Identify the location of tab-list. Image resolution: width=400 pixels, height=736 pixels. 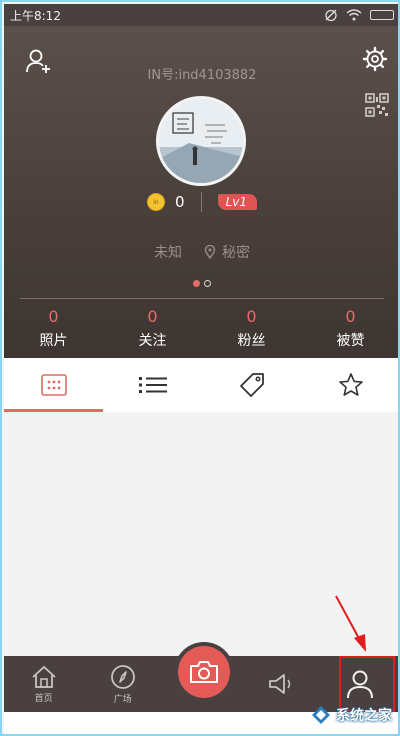
(152, 385).